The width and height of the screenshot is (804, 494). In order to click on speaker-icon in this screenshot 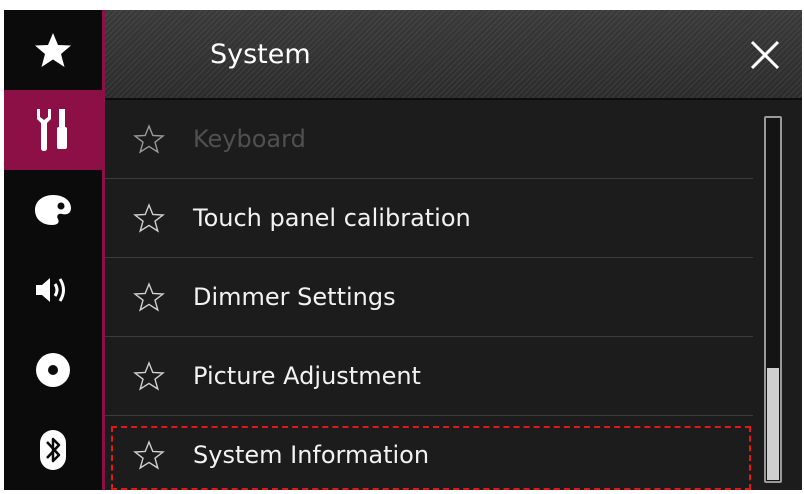, I will do `click(50, 290)`.